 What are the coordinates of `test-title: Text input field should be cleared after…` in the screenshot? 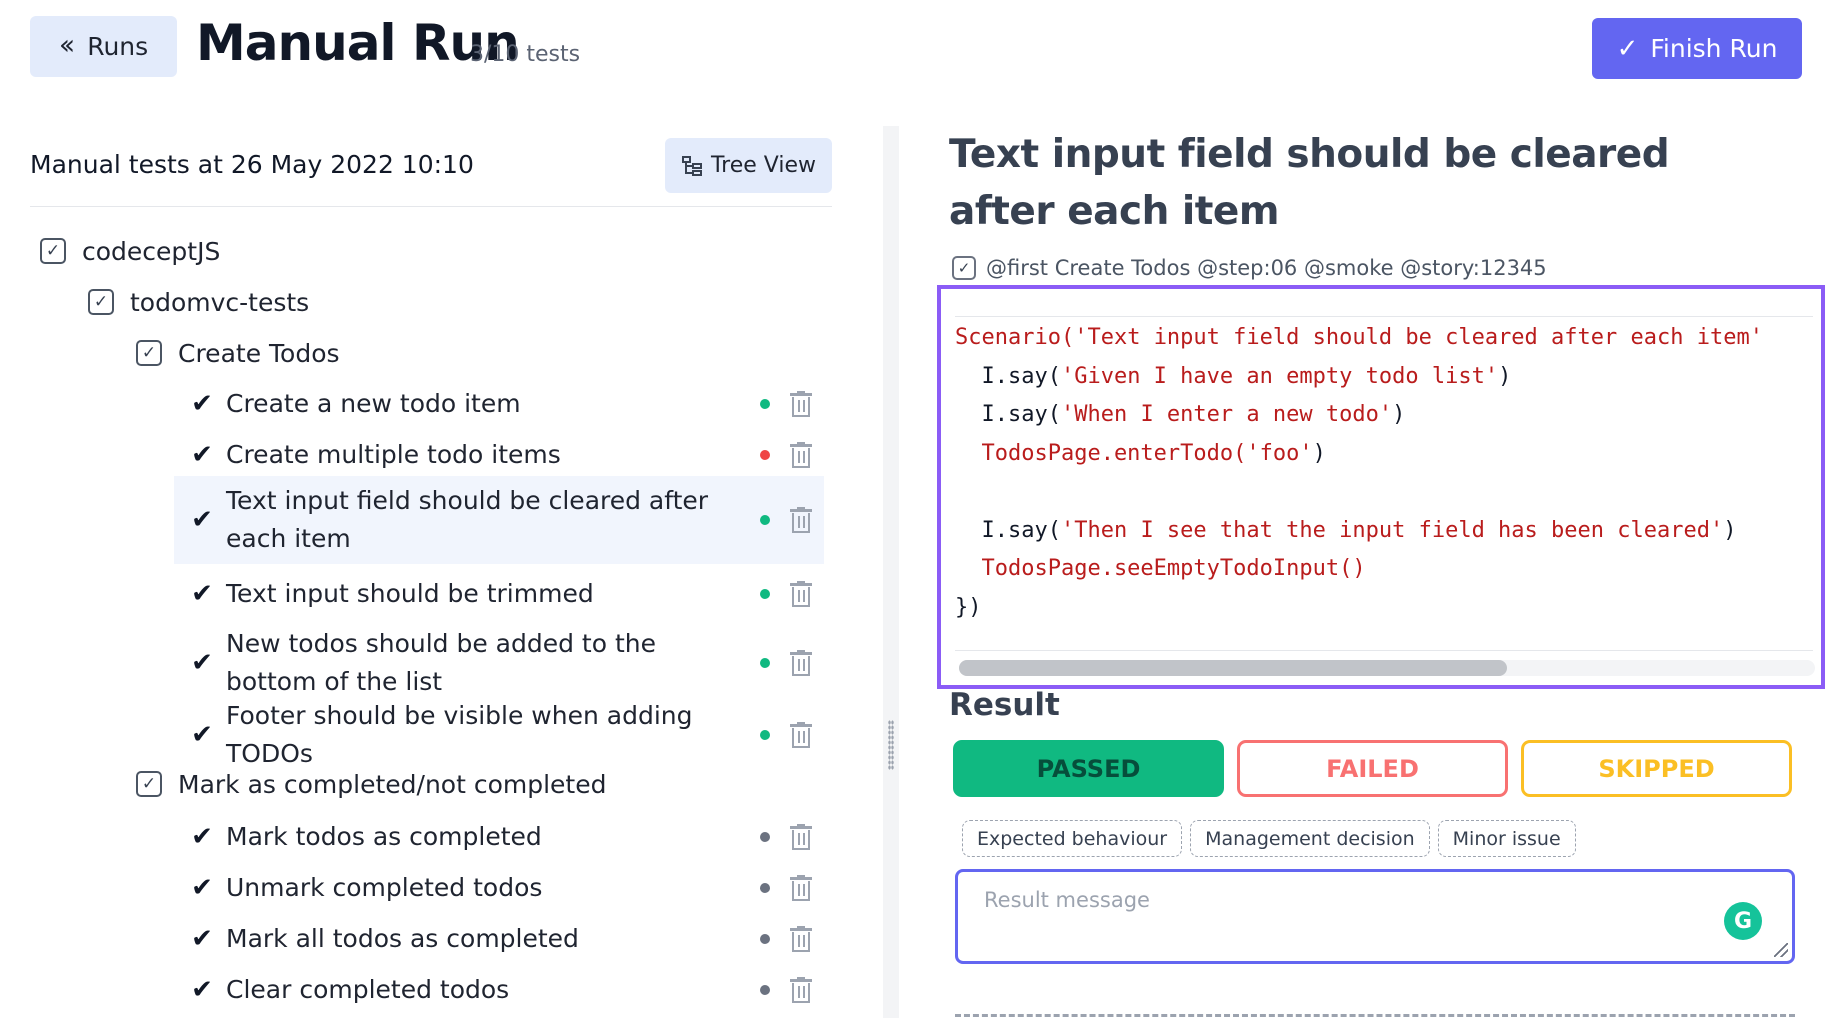 It's located at (1309, 183).